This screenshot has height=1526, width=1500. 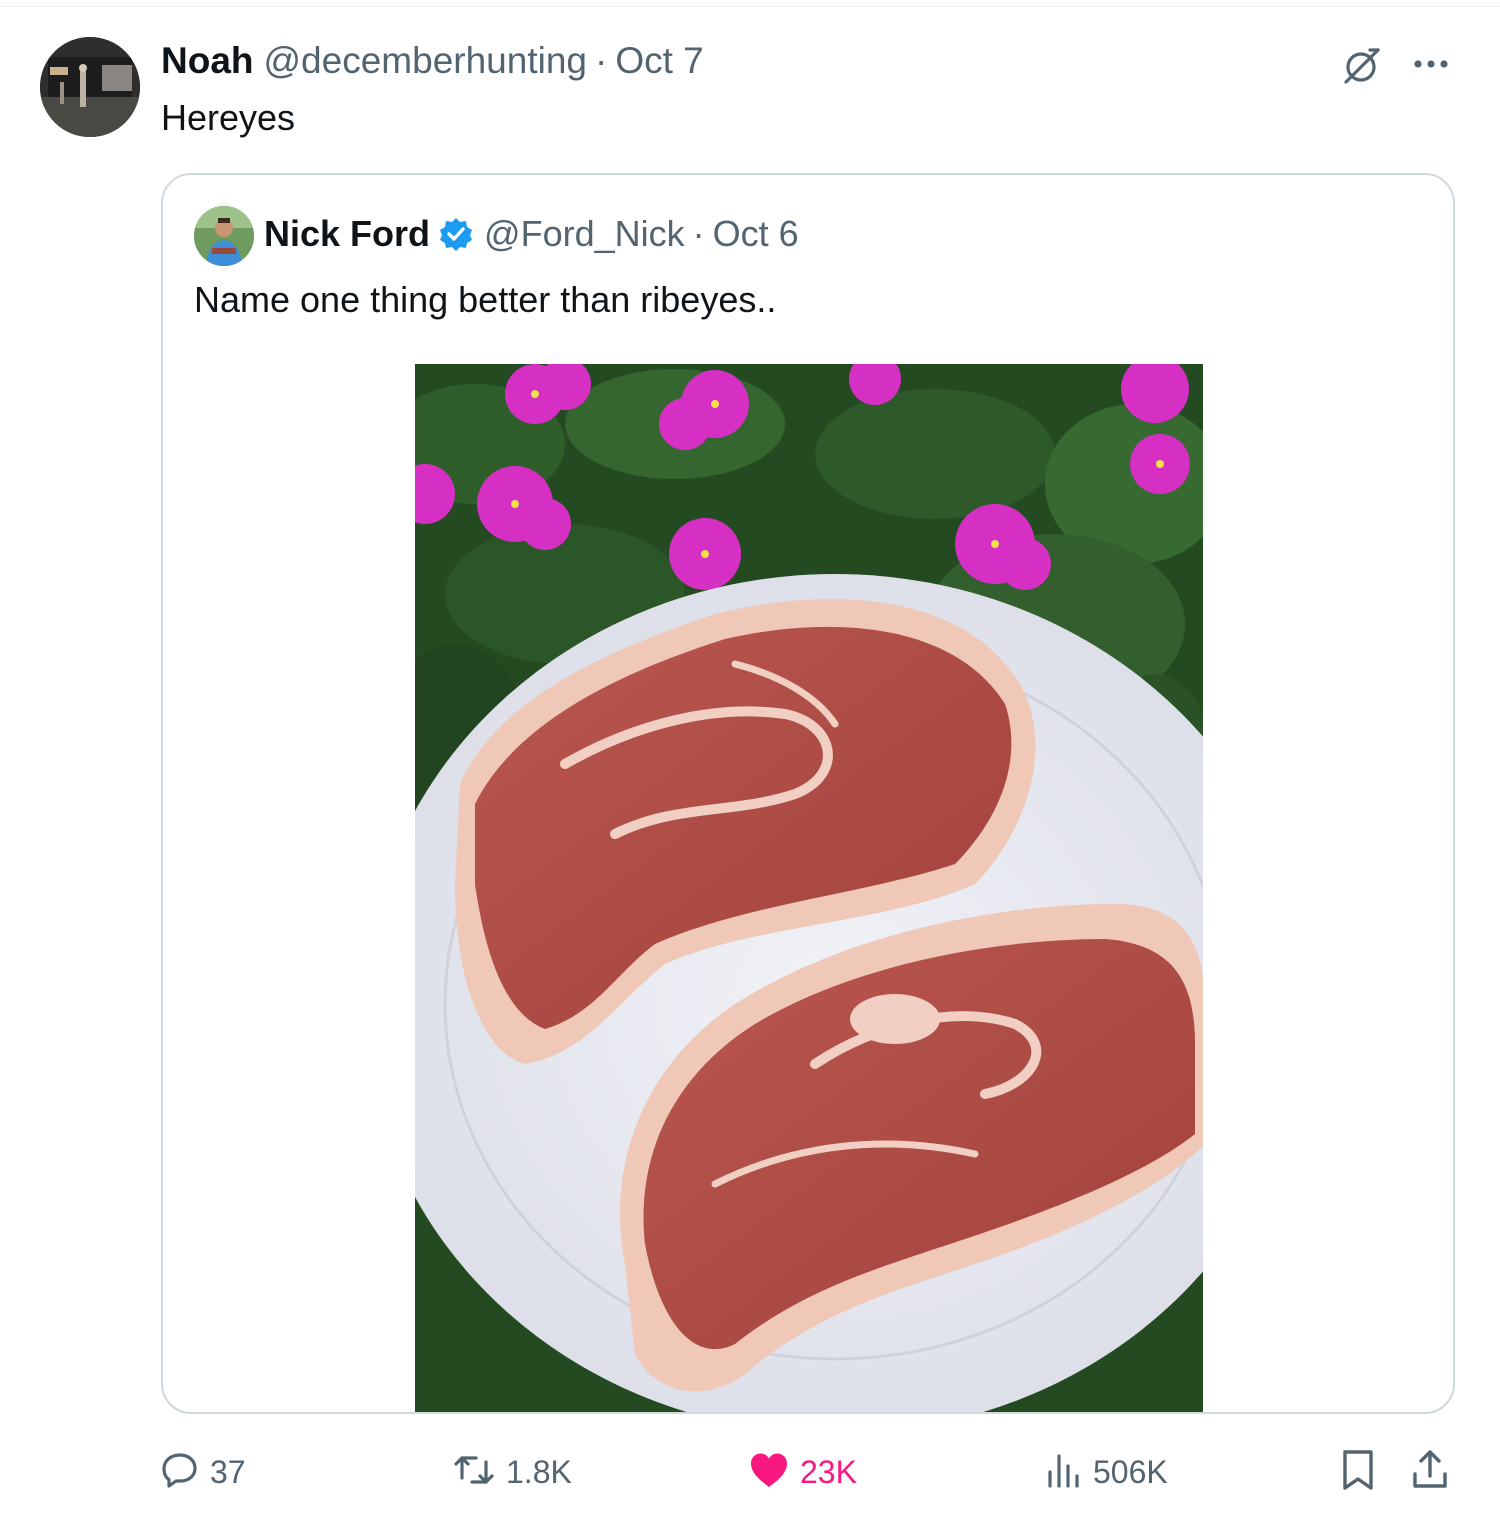 I want to click on grok-icon, so click(x=1362, y=66).